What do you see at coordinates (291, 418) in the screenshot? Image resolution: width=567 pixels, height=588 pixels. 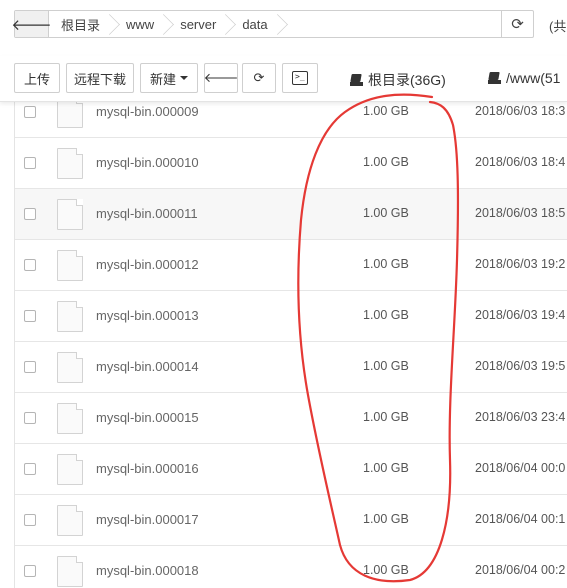 I see `table-row: mysql-bin.000015 1.00 GB 2018/06/03 23:4` at bounding box center [291, 418].